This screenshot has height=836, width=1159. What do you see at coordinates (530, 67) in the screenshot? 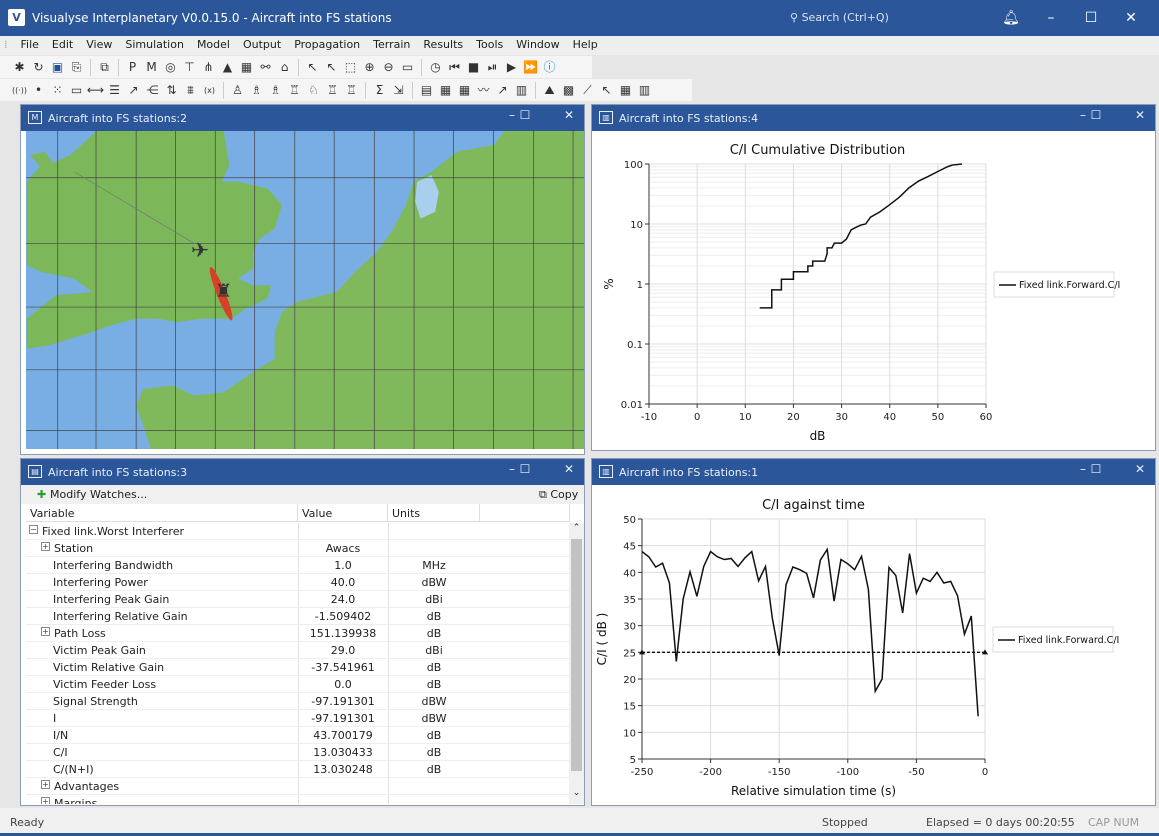
I see `fast-forward-icon: ⏩` at bounding box center [530, 67].